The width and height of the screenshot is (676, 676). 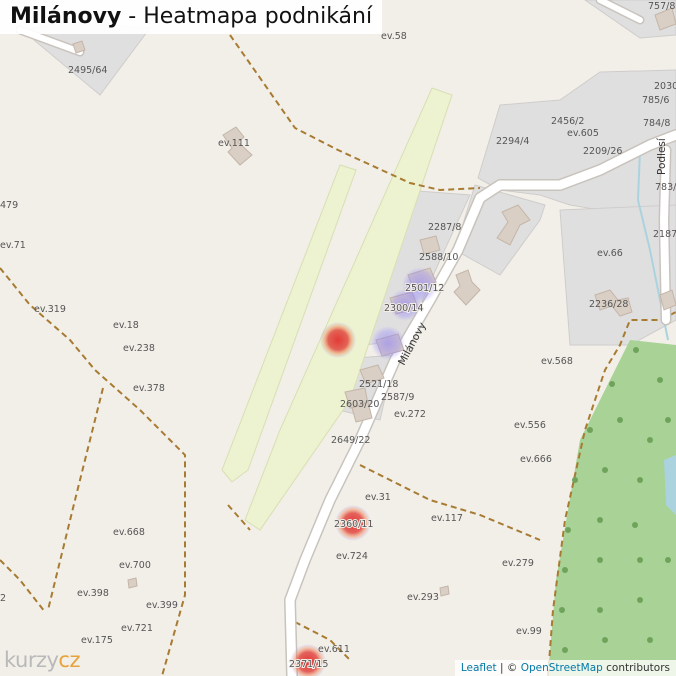 What do you see at coordinates (567, 121) in the screenshot?
I see `parcel-label: 2456/2` at bounding box center [567, 121].